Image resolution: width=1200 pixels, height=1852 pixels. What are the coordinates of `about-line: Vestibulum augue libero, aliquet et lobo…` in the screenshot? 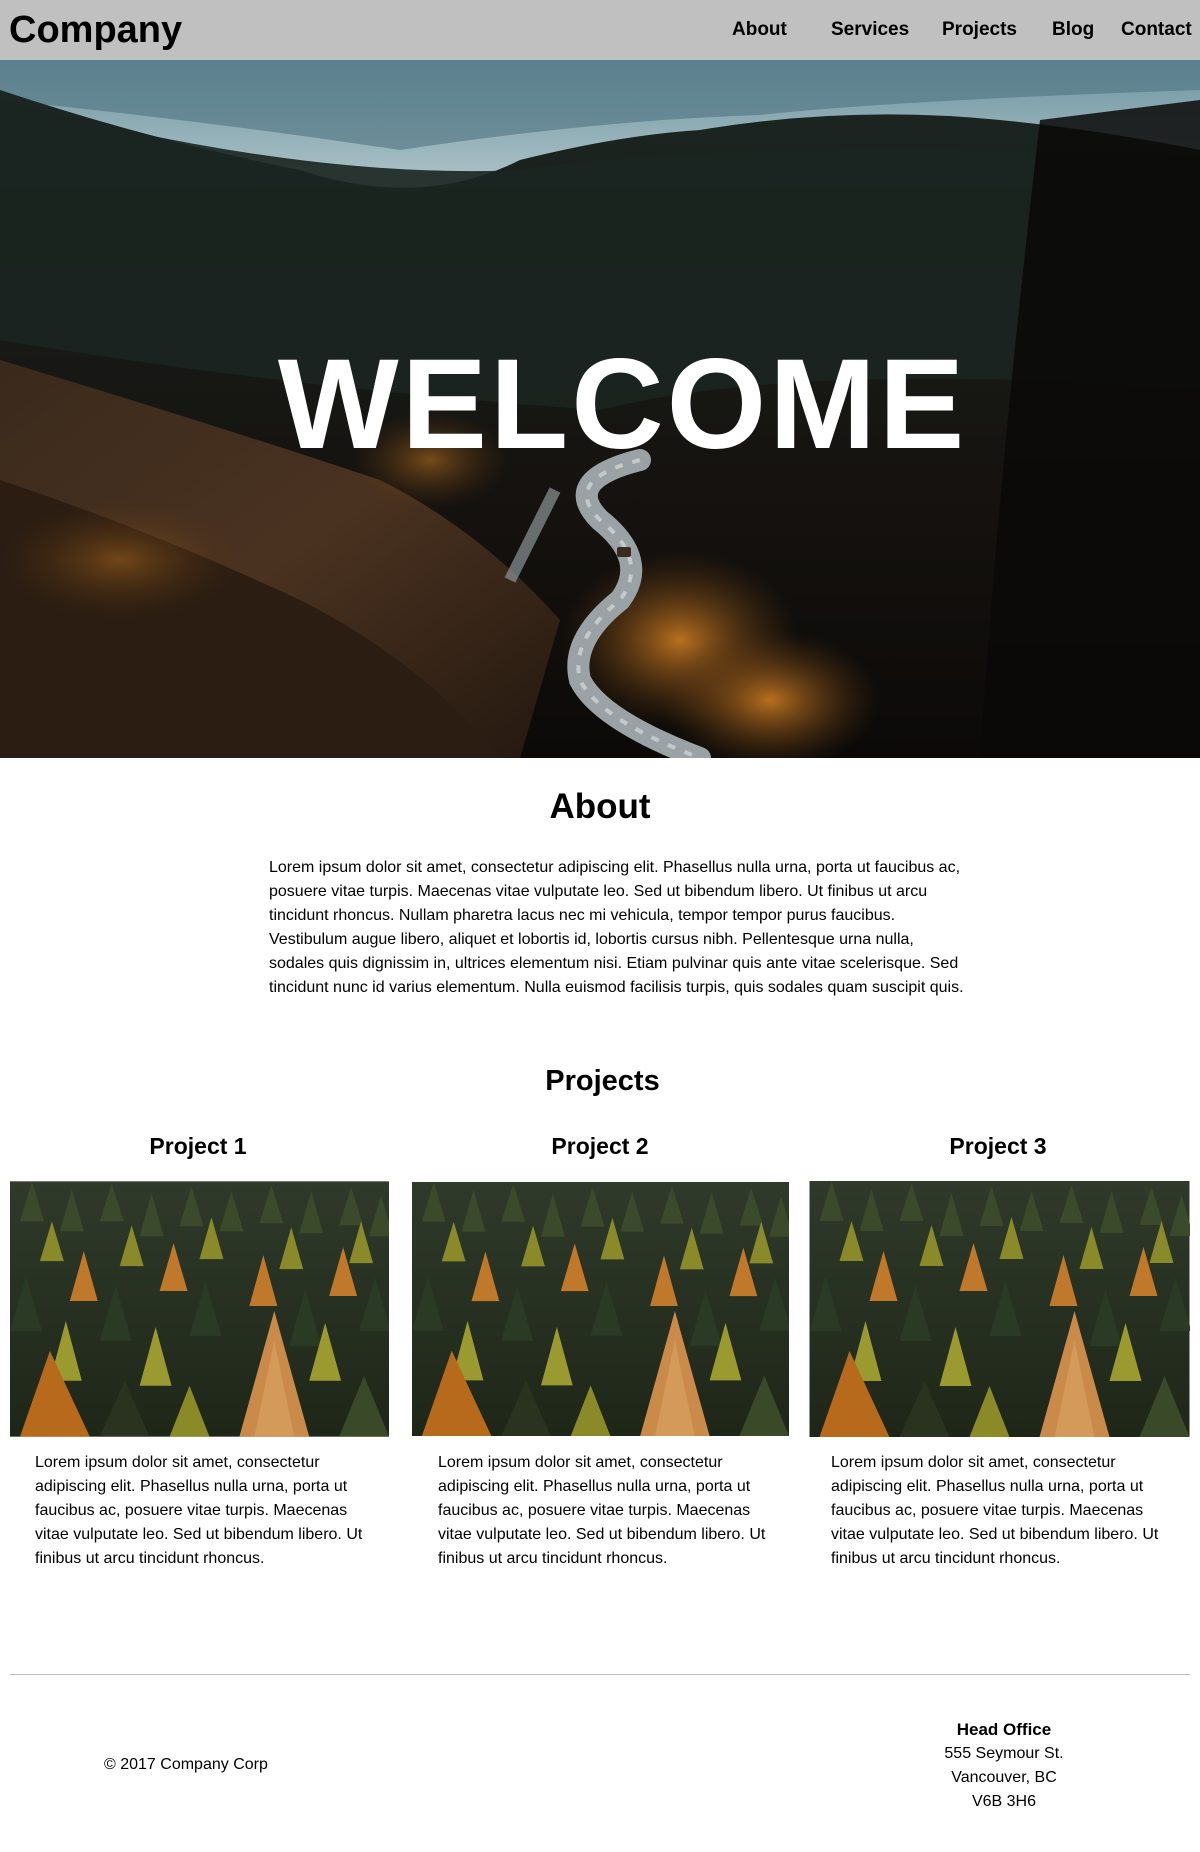 It's located at (591, 939).